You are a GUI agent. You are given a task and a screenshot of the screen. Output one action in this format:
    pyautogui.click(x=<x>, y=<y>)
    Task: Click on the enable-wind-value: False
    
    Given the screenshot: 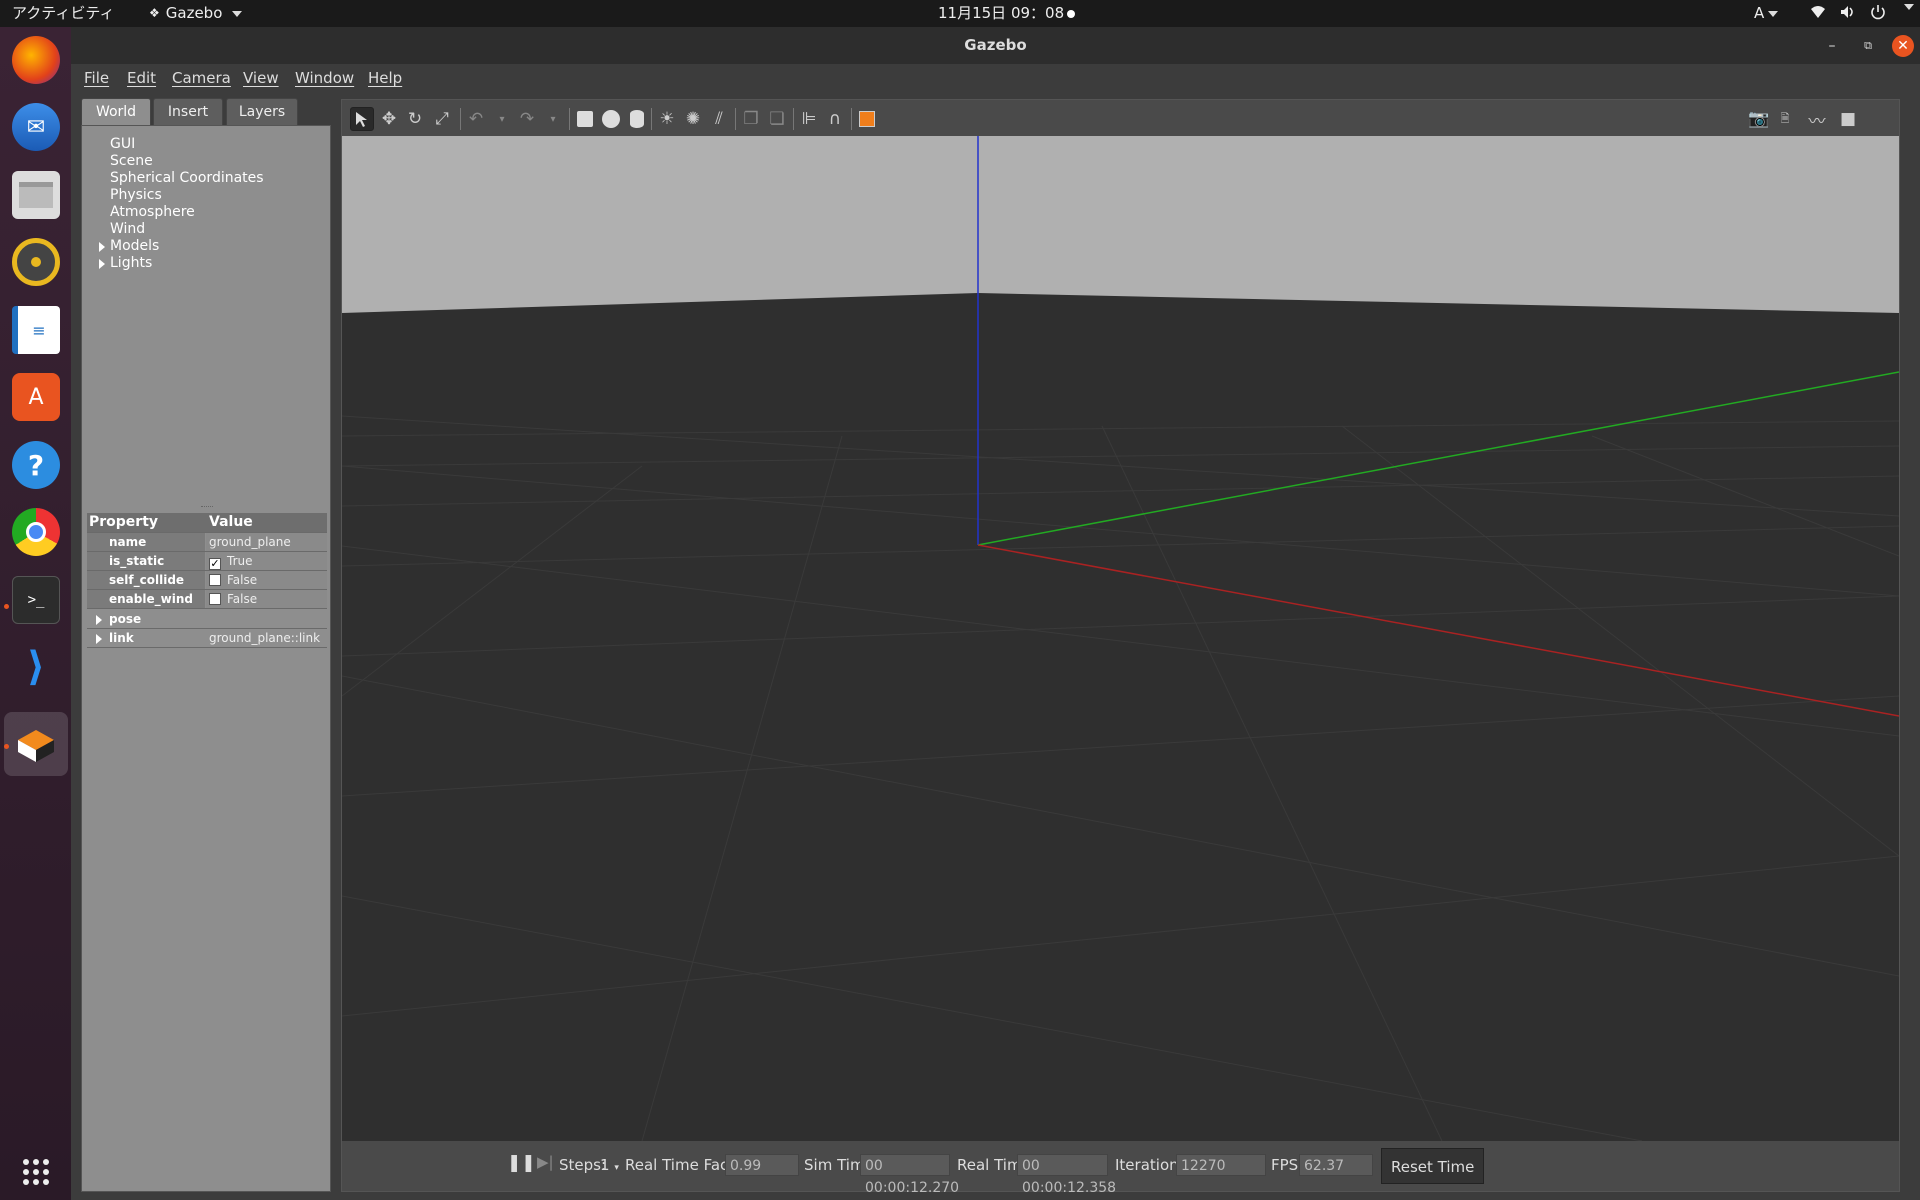 What is the action you would take?
    pyautogui.click(x=266, y=599)
    